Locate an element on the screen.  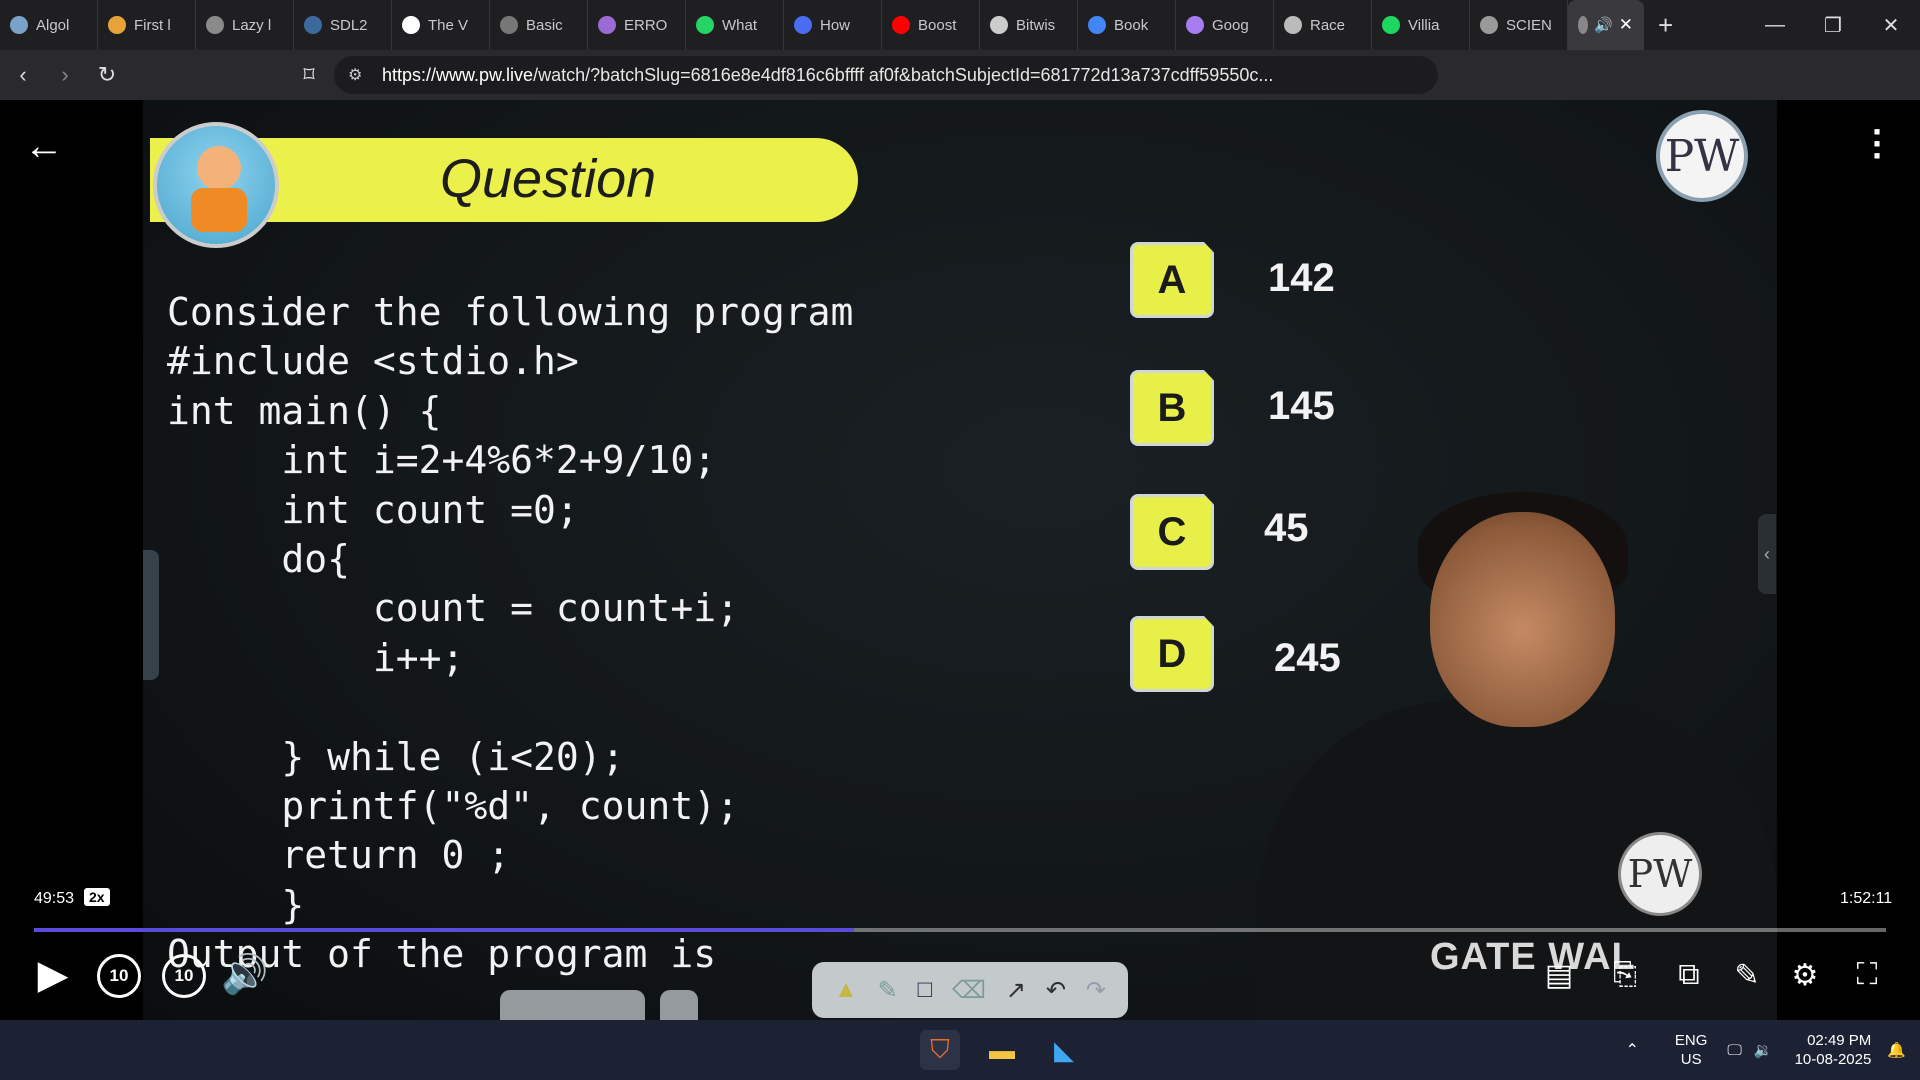
code-line: return 0 ; is located at coordinates (339, 855).